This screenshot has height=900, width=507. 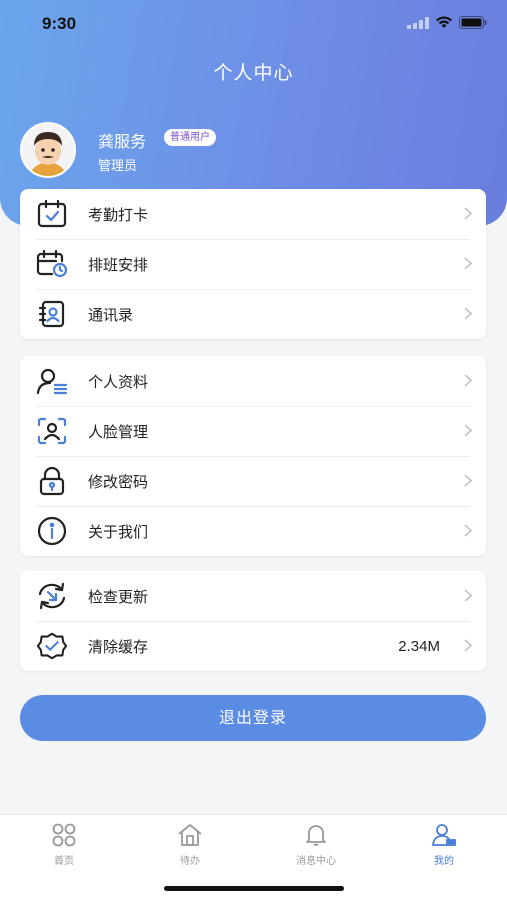 I want to click on lock-icon, so click(x=52, y=481).